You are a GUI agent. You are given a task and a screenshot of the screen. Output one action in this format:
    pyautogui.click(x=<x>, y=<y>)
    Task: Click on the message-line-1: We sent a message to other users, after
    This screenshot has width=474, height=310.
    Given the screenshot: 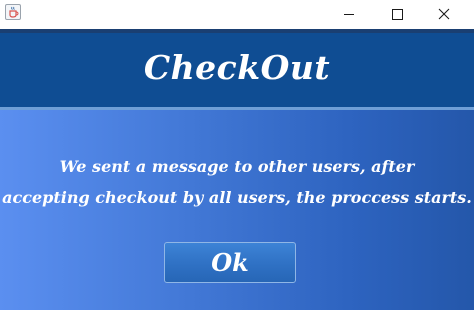 What is the action you would take?
    pyautogui.click(x=237, y=166)
    